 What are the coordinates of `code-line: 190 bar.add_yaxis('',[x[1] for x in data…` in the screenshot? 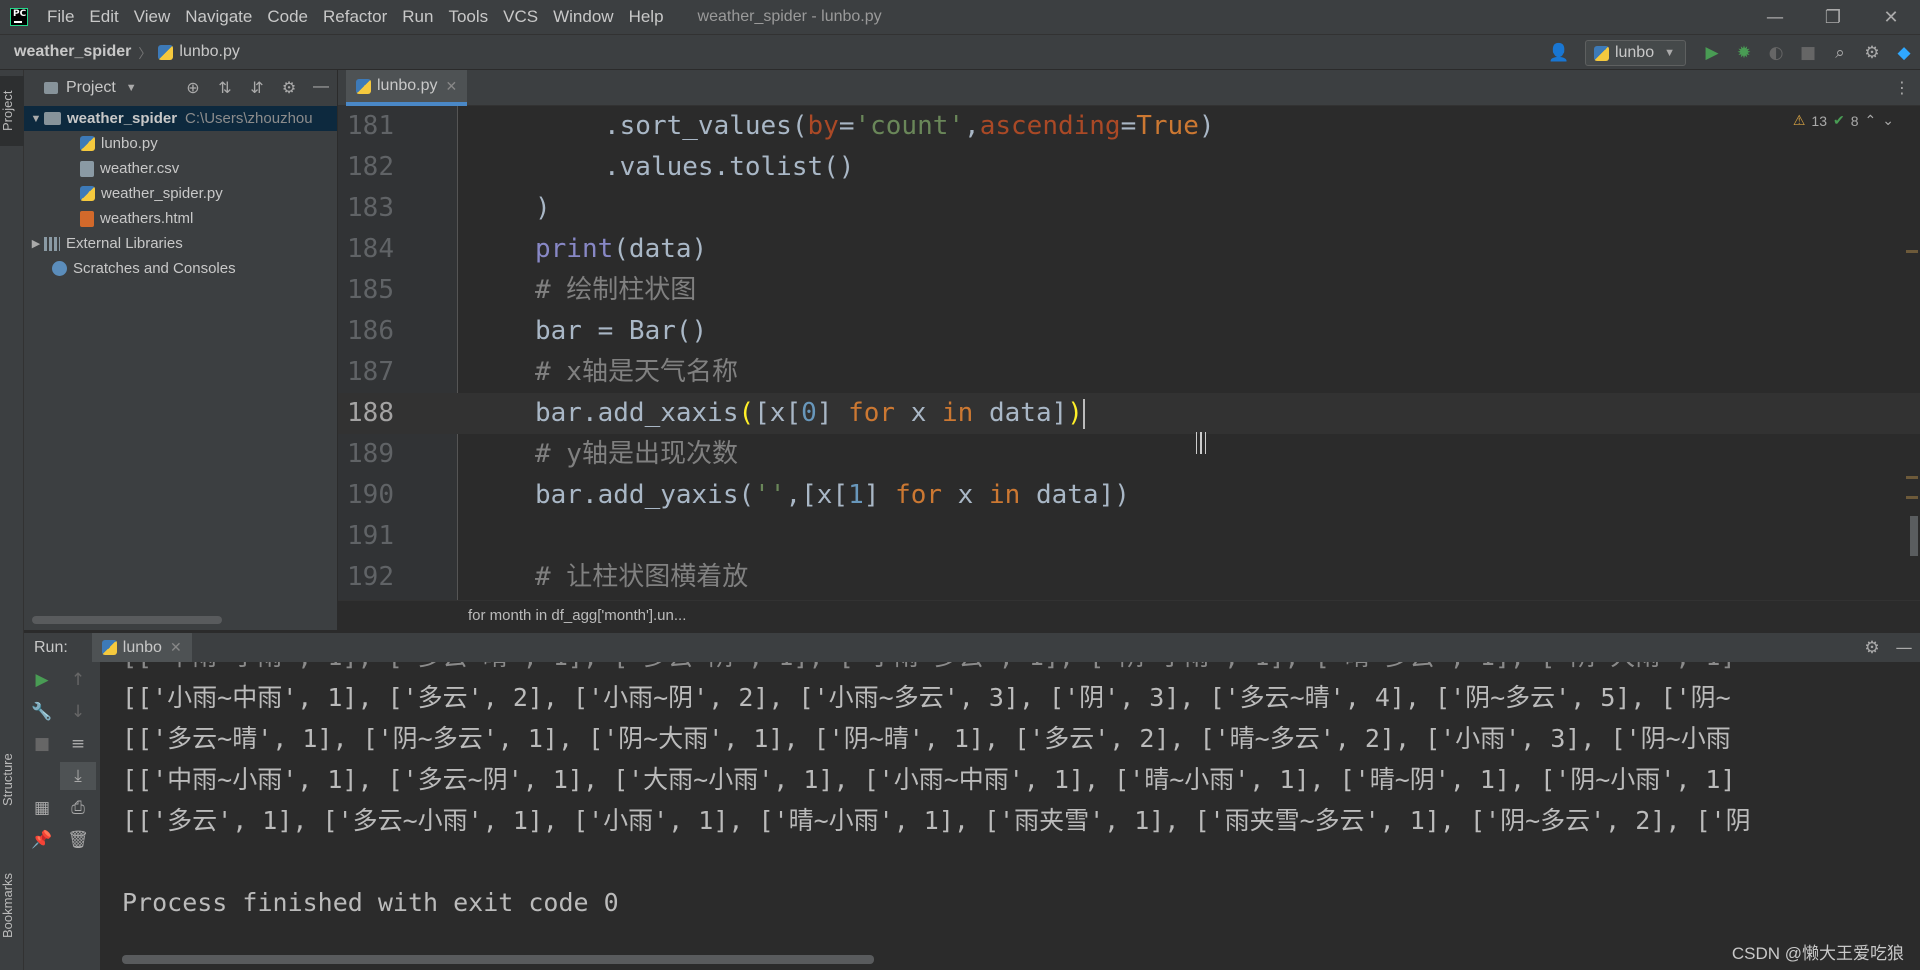 It's located at (1129, 495).